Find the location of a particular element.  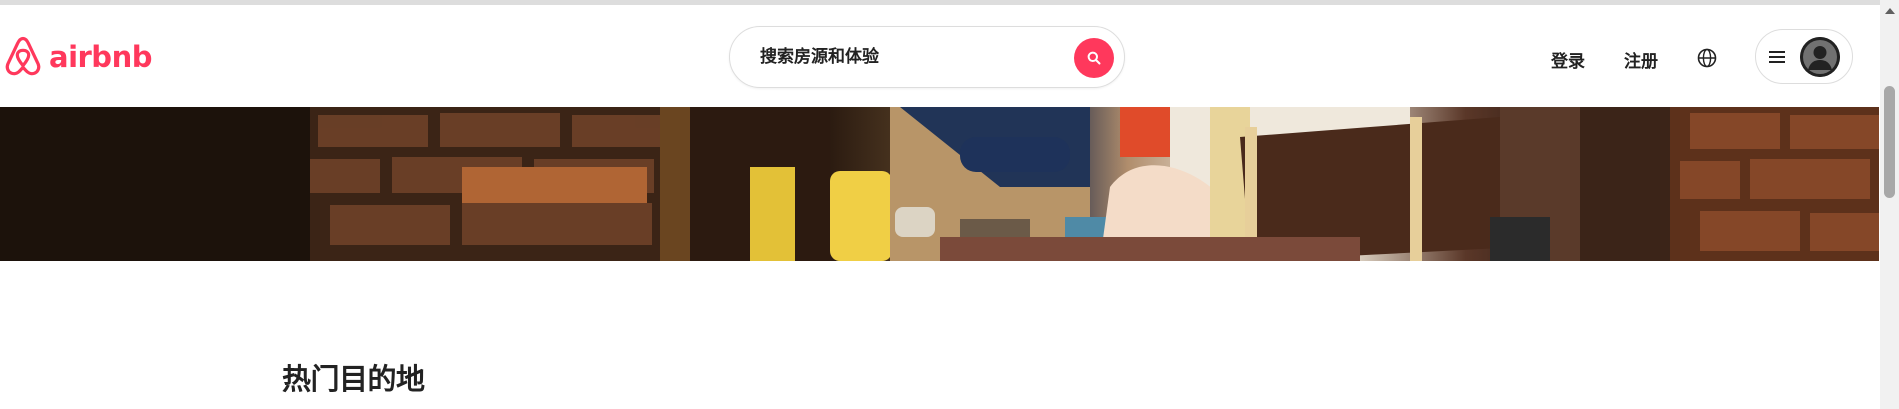

scroll-up-icon is located at coordinates (1890, 11).